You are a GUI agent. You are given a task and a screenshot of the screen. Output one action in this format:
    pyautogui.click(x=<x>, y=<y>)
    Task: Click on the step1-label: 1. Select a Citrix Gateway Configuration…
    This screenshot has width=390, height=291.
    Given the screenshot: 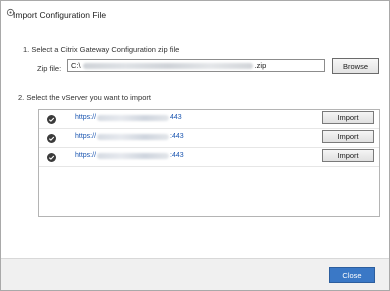 What is the action you would take?
    pyautogui.click(x=101, y=49)
    